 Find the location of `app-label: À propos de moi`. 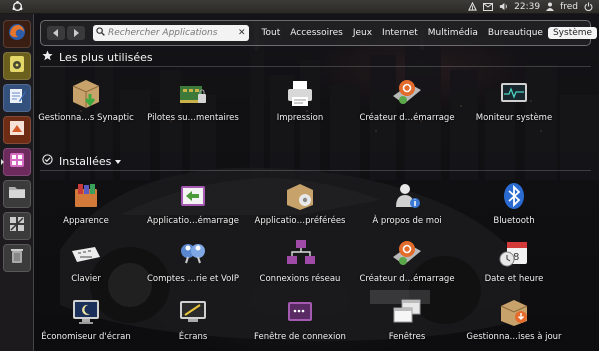

app-label: À propos de moi is located at coordinates (407, 221).